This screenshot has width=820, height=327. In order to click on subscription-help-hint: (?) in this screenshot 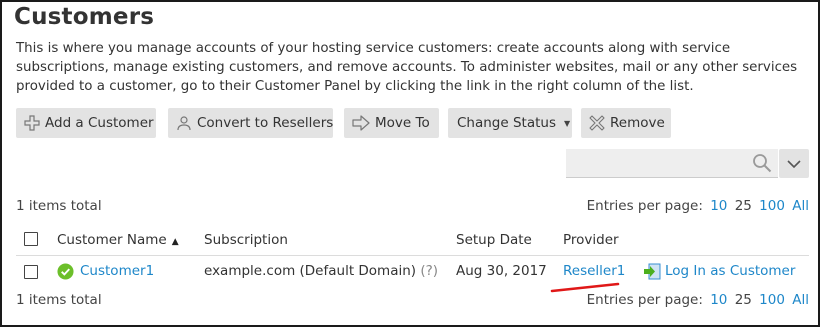, I will do `click(429, 271)`.